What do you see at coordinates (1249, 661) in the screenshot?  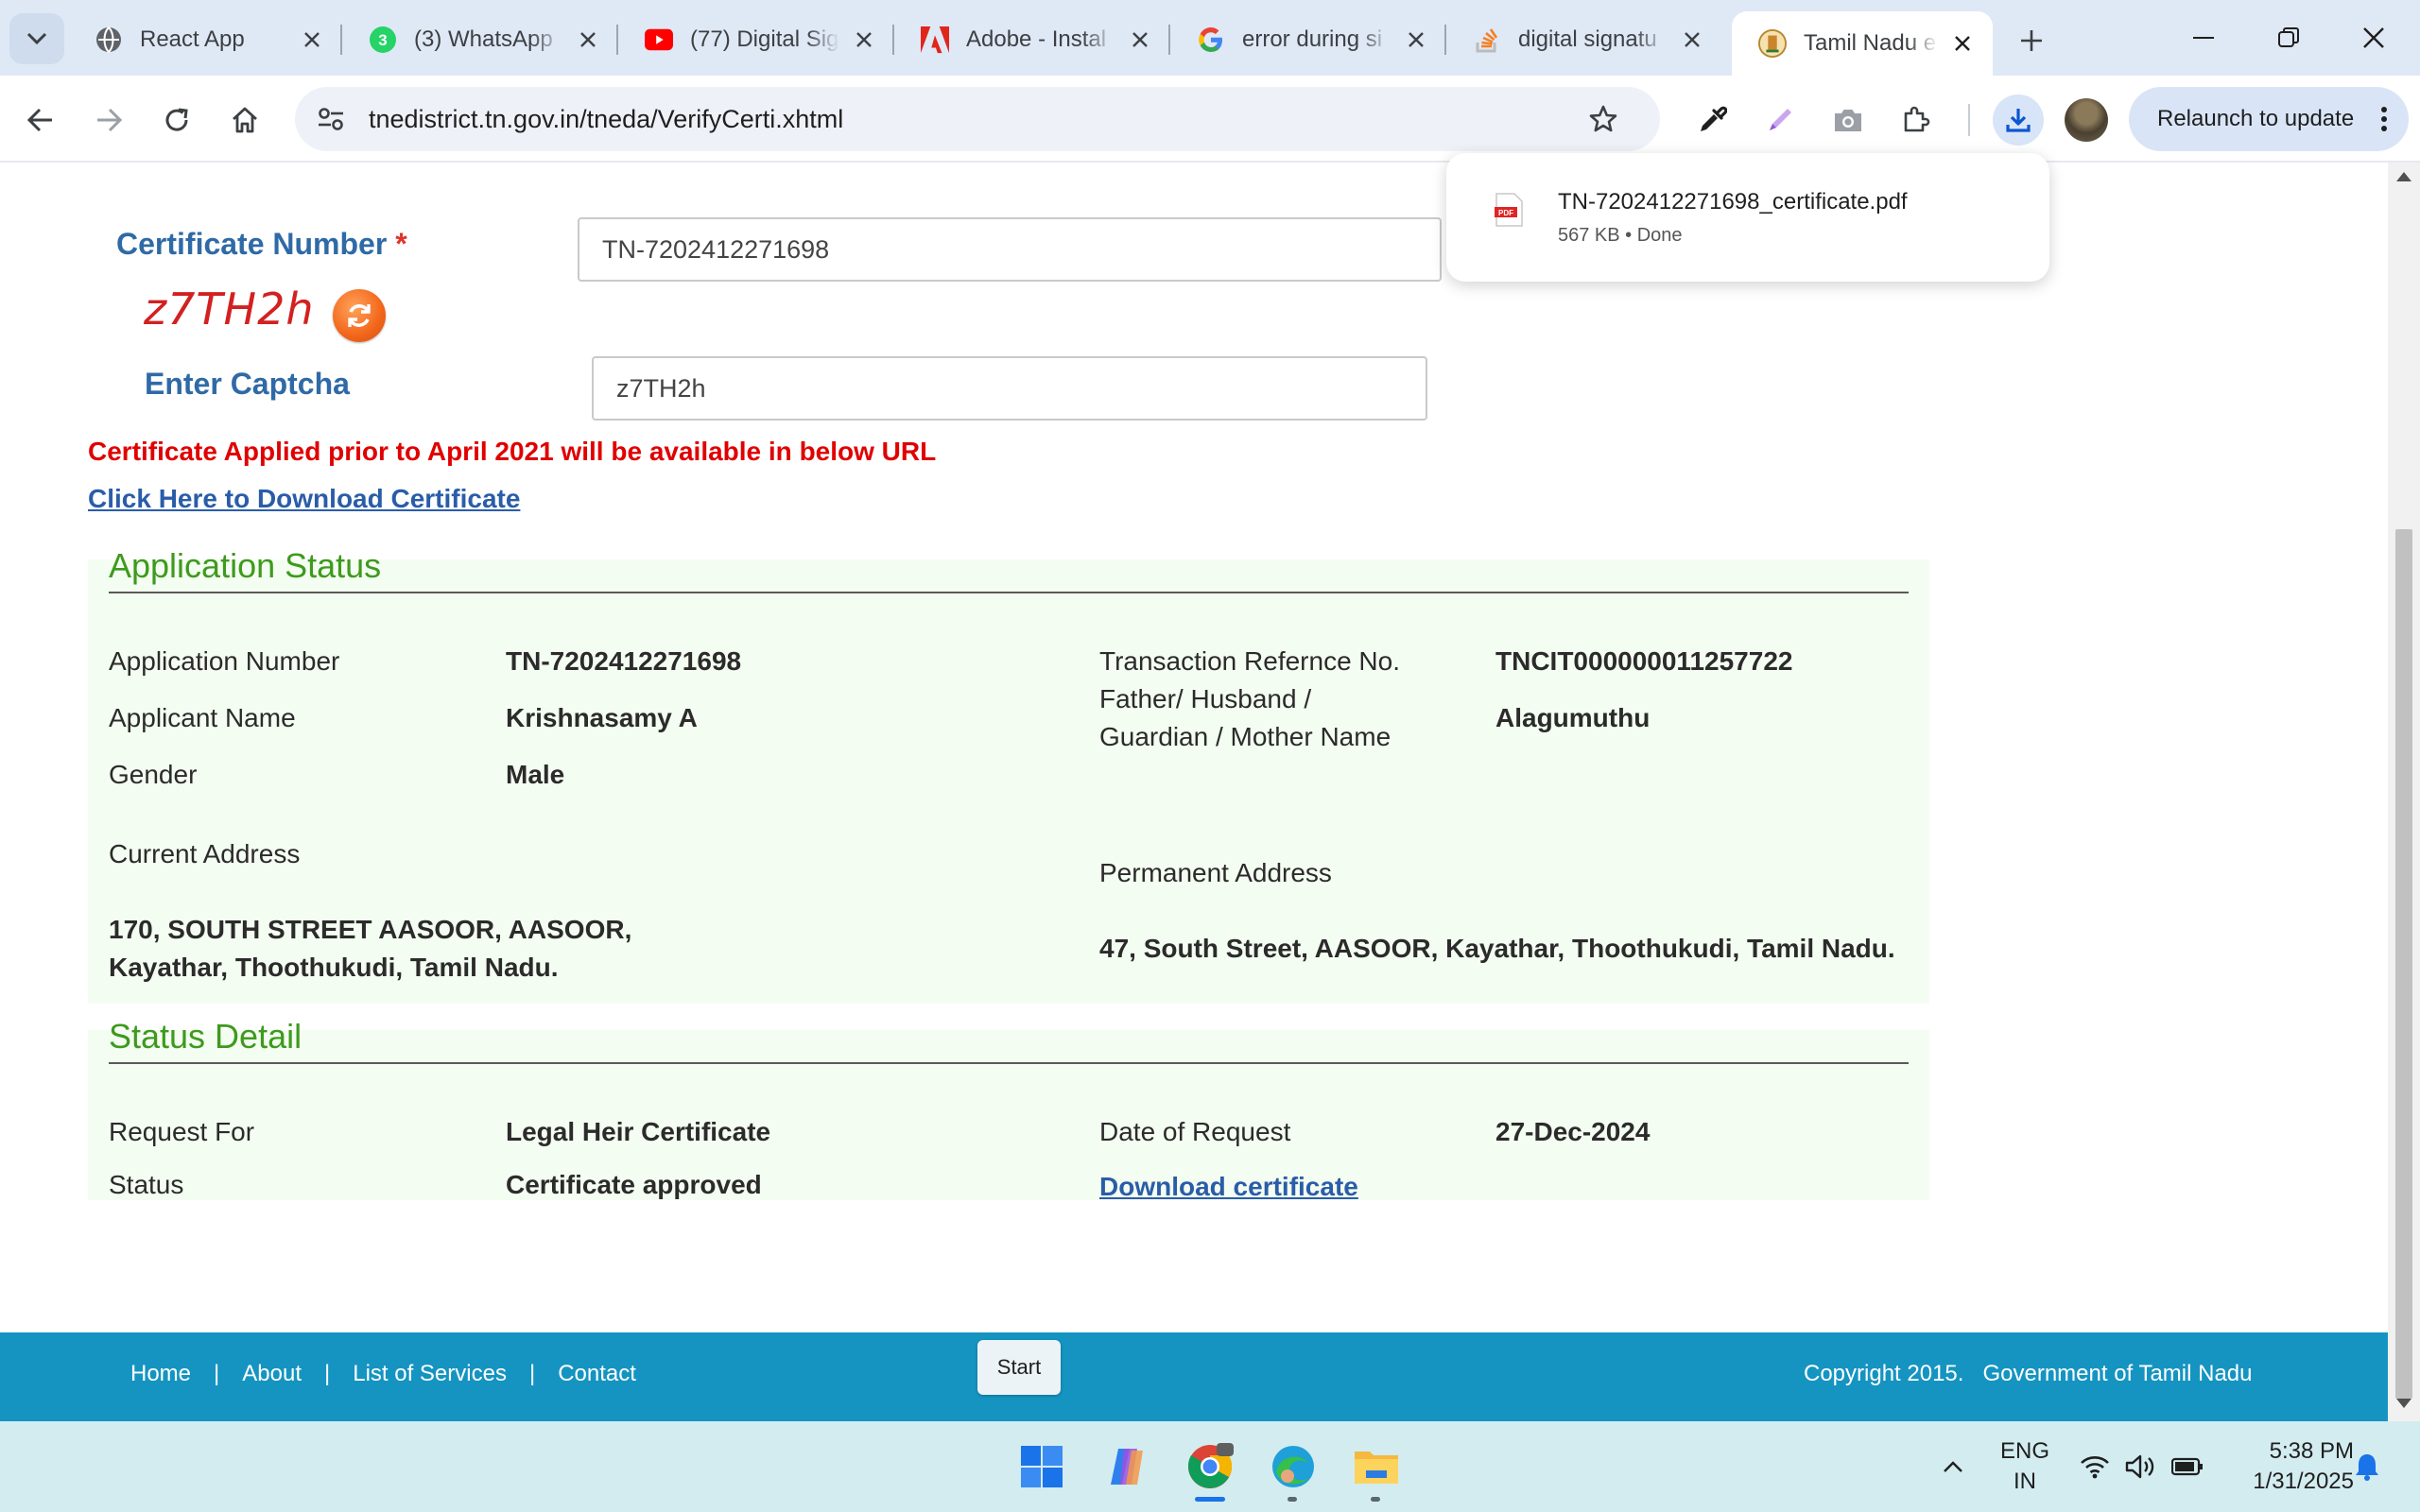 I see `transaction-reference-label: Transaction Refernce No.` at bounding box center [1249, 661].